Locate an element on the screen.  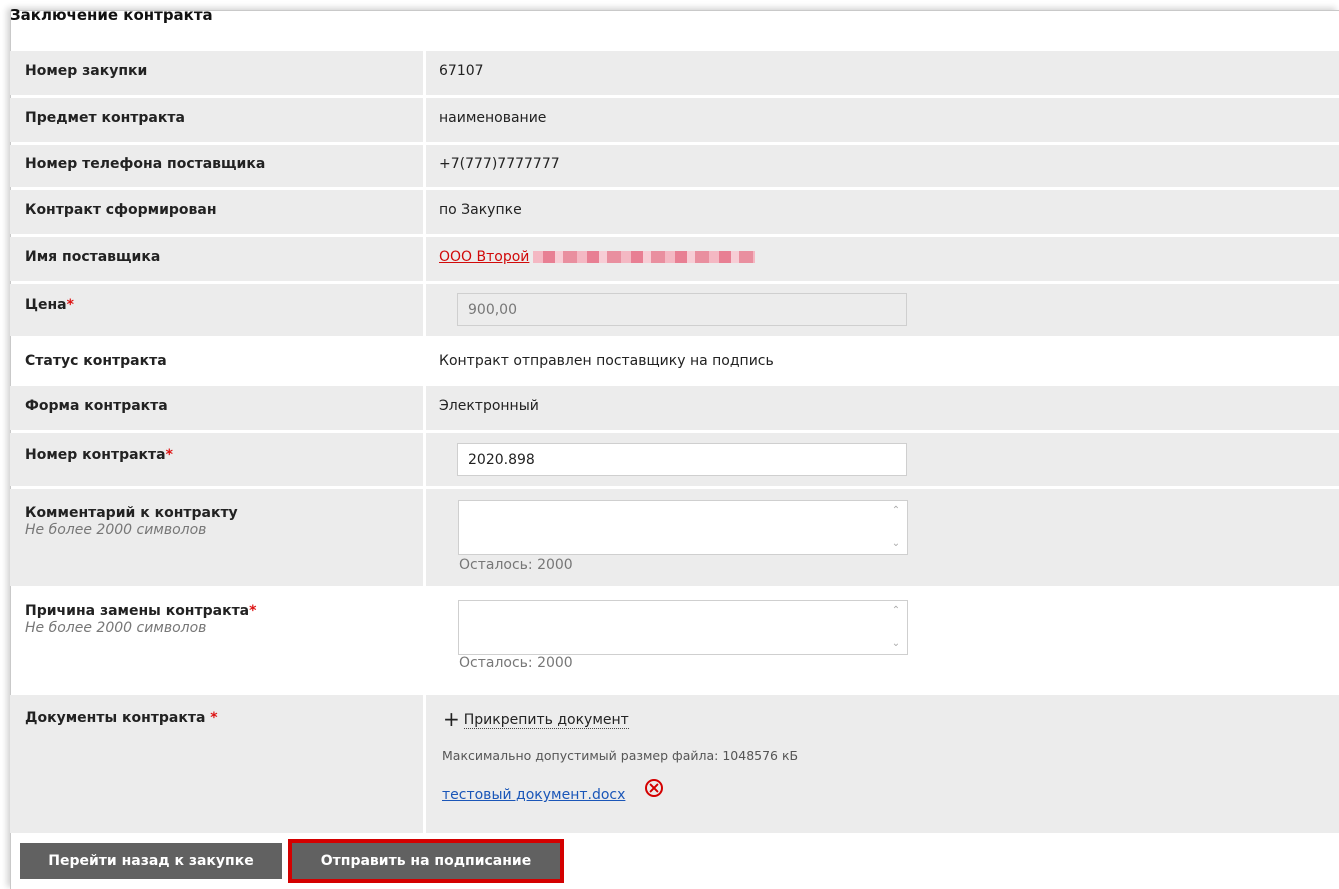
form-value: Электронный is located at coordinates (489, 406).